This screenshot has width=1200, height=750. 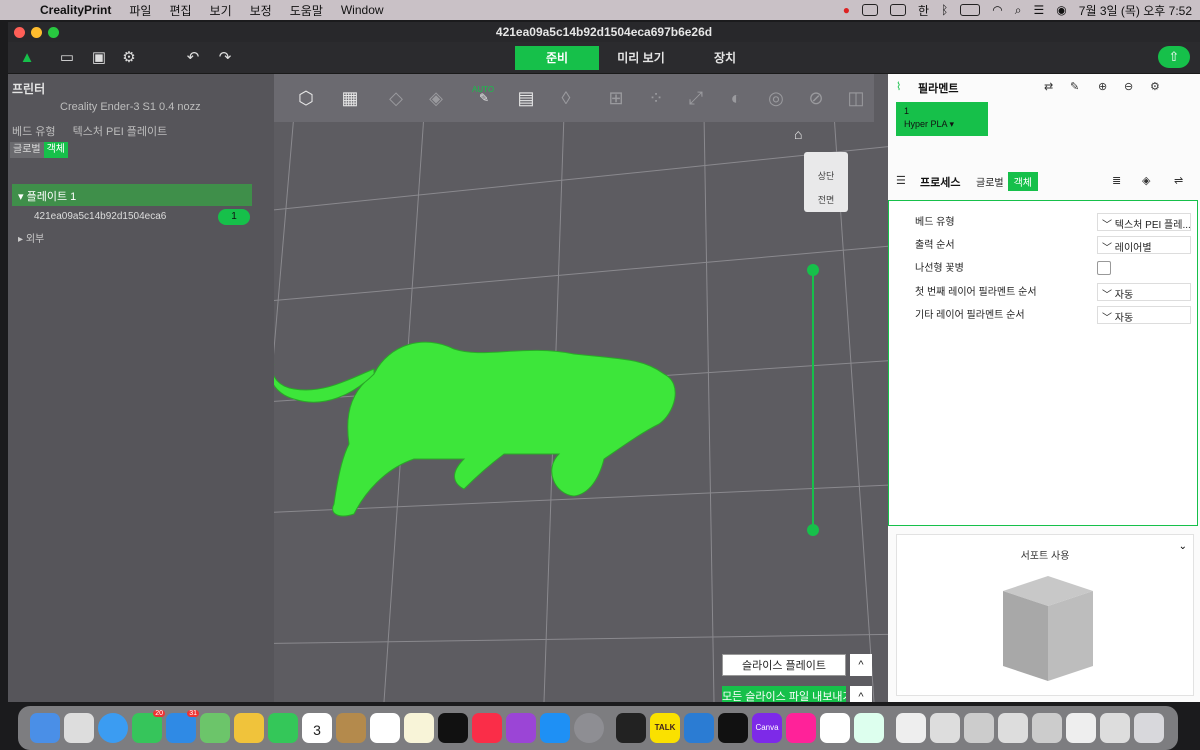 What do you see at coordinates (1061, 10) in the screenshot?
I see `siri-icon: ◉` at bounding box center [1061, 10].